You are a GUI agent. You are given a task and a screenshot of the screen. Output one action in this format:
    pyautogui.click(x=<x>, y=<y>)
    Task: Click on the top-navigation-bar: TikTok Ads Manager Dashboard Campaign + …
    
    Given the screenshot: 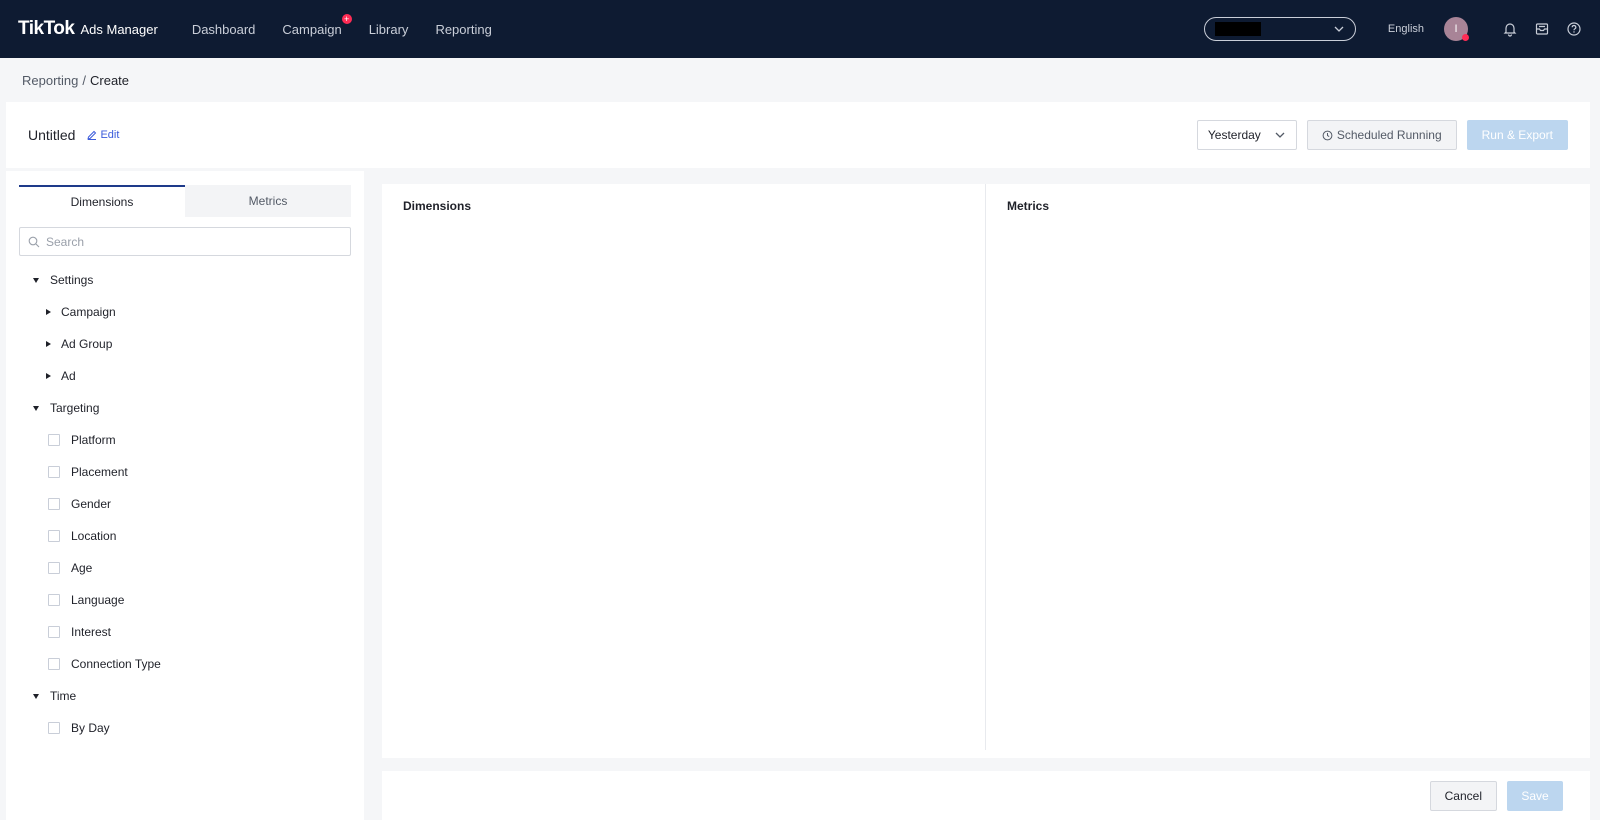 What is the action you would take?
    pyautogui.click(x=800, y=29)
    